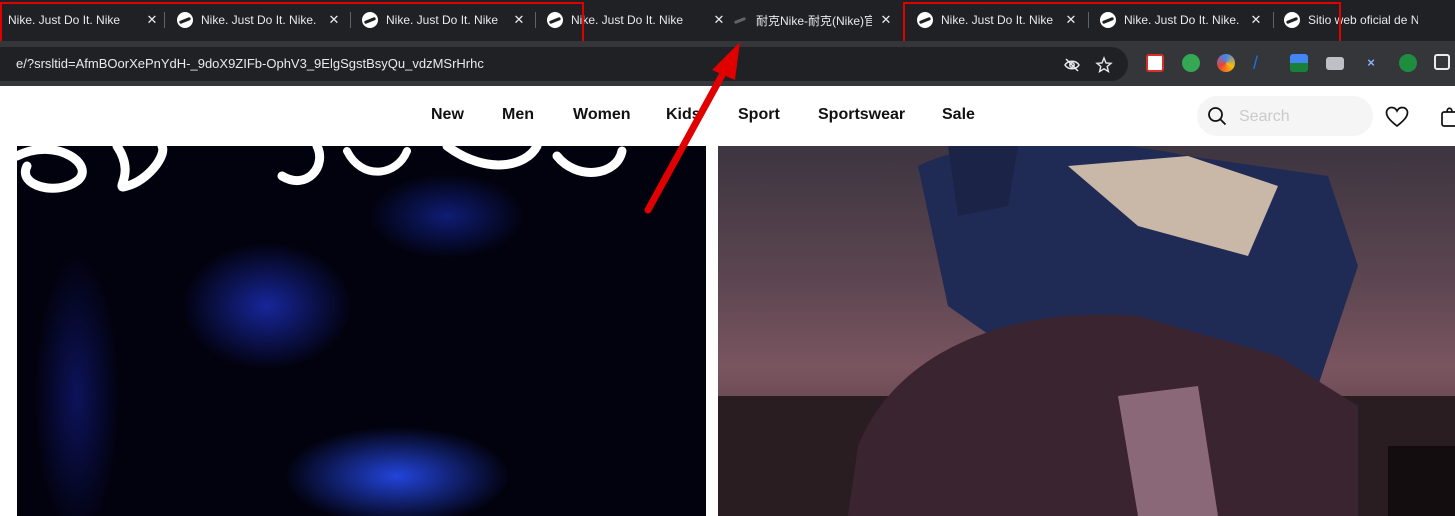 This screenshot has height=516, width=1455. I want to click on nav-sportswear: Sportswear, so click(861, 115).